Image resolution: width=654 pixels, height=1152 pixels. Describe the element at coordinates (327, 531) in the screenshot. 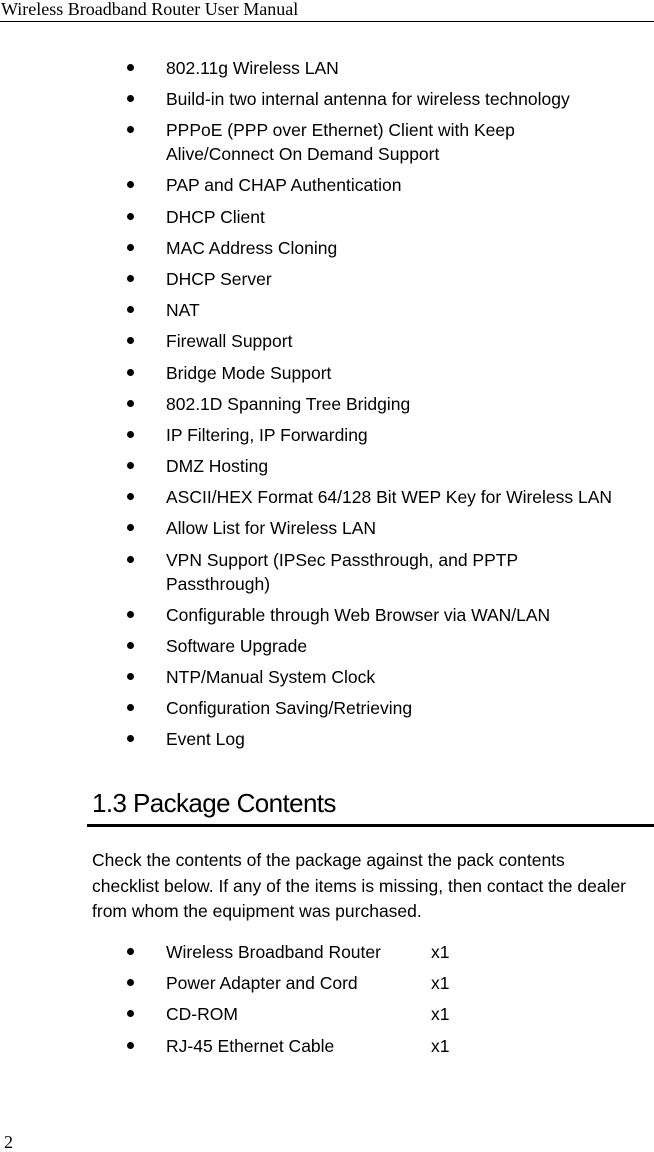

I see `list-item: Allow List for Wireless LAN` at that location.